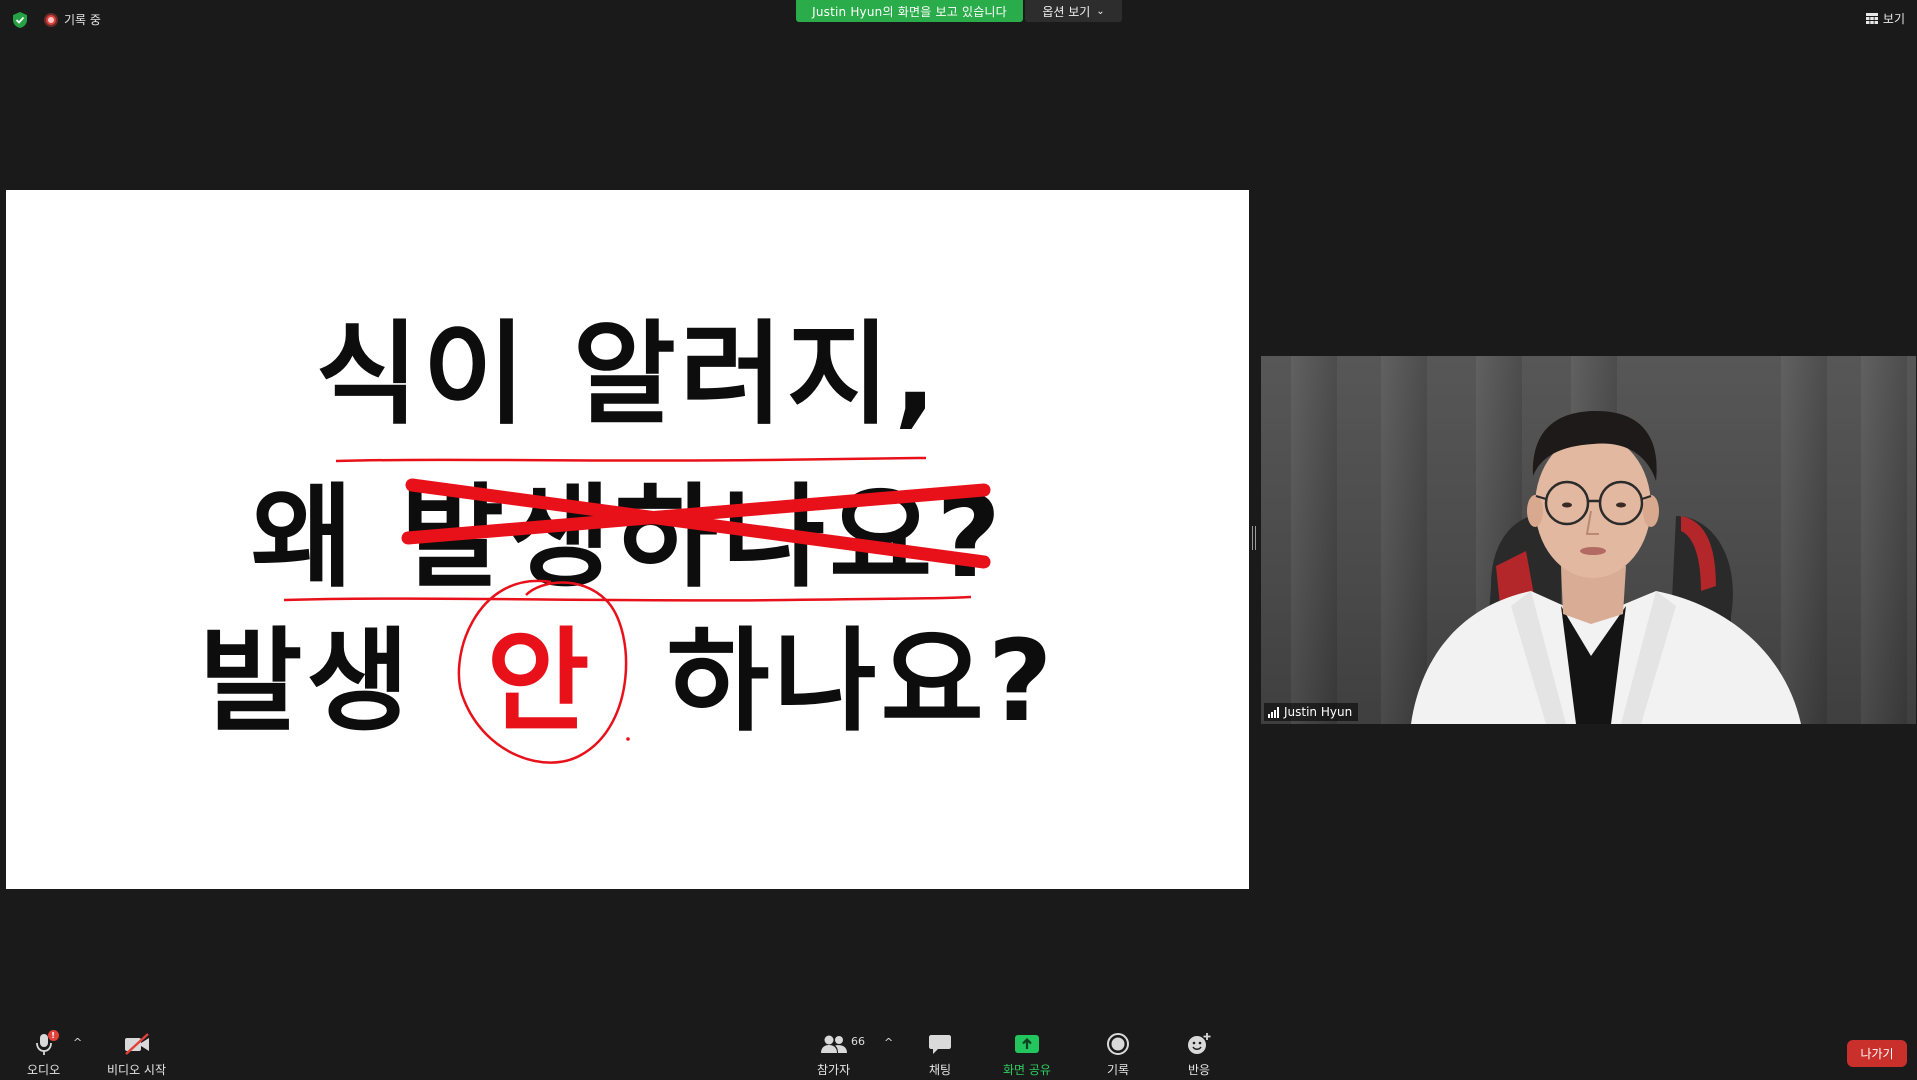 The width and height of the screenshot is (1917, 1080). Describe the element at coordinates (306, 682) in the screenshot. I see `slide-line-3-word-1: 발생` at that location.